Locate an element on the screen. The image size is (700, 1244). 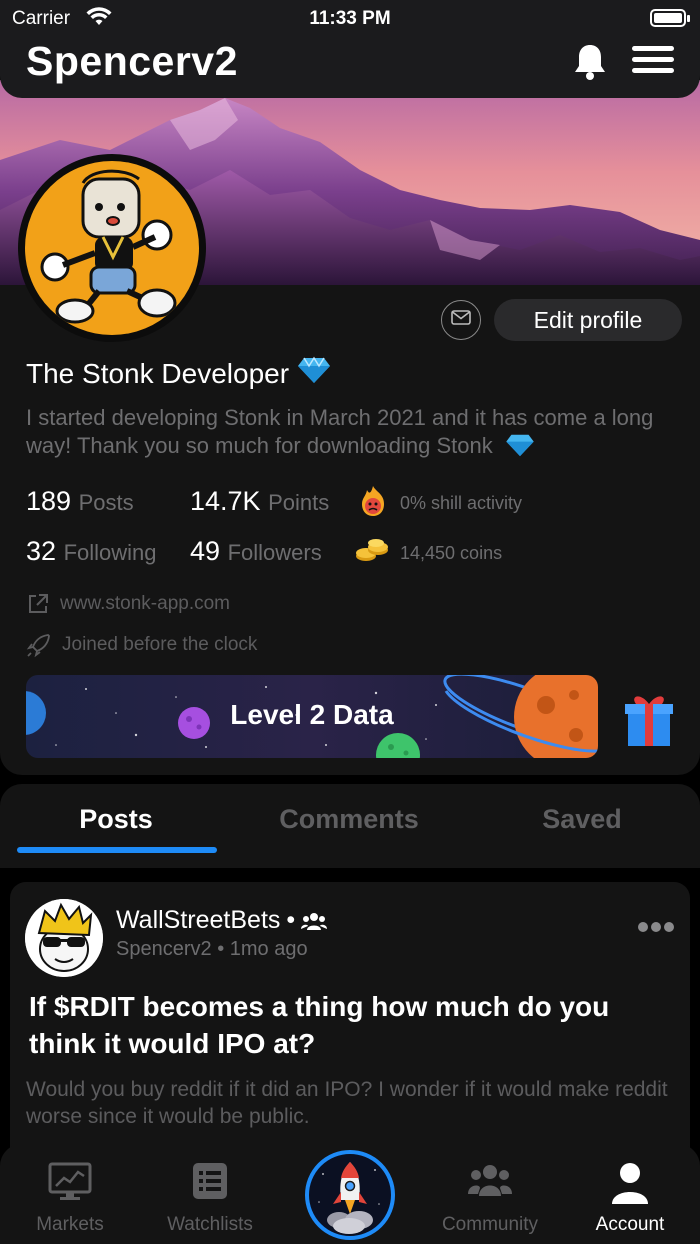
website-row: www.stonk-app.com is located at coordinates (128, 604).